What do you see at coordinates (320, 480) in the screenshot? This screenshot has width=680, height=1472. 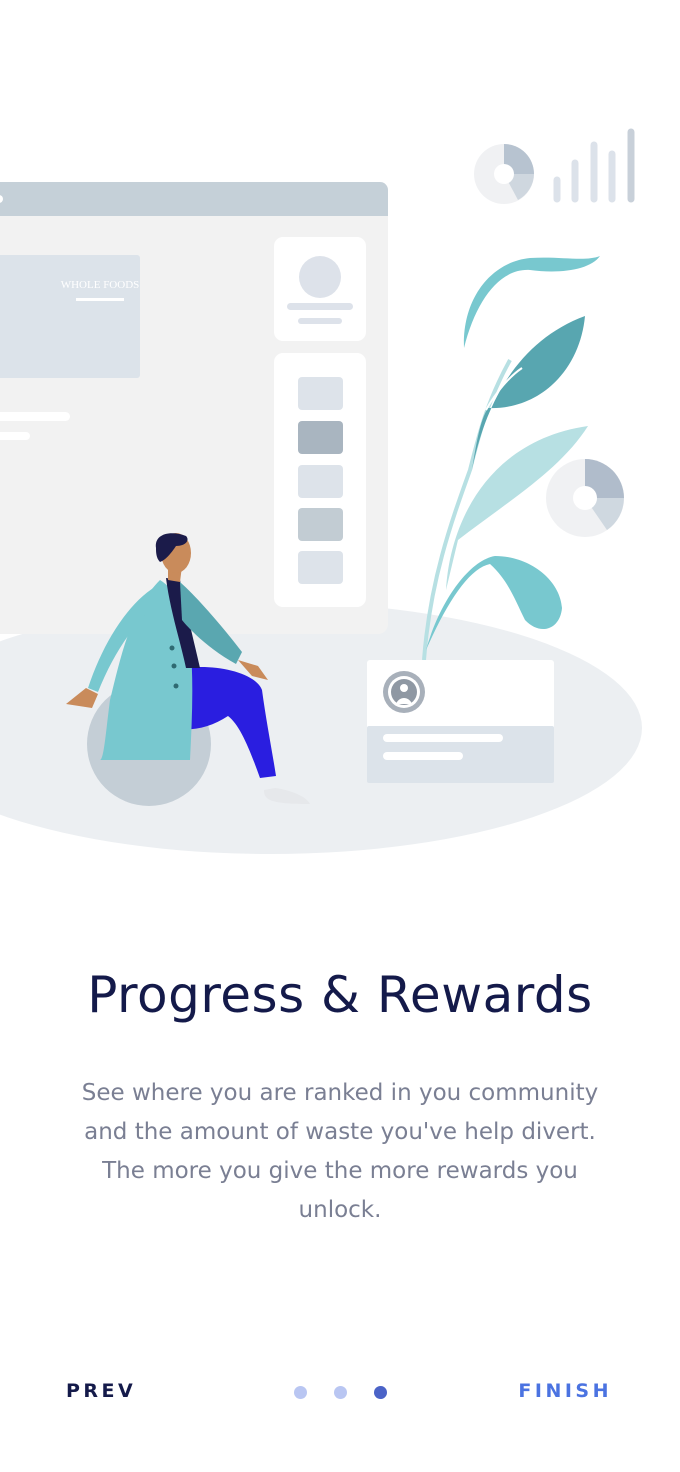 I see `list-card` at bounding box center [320, 480].